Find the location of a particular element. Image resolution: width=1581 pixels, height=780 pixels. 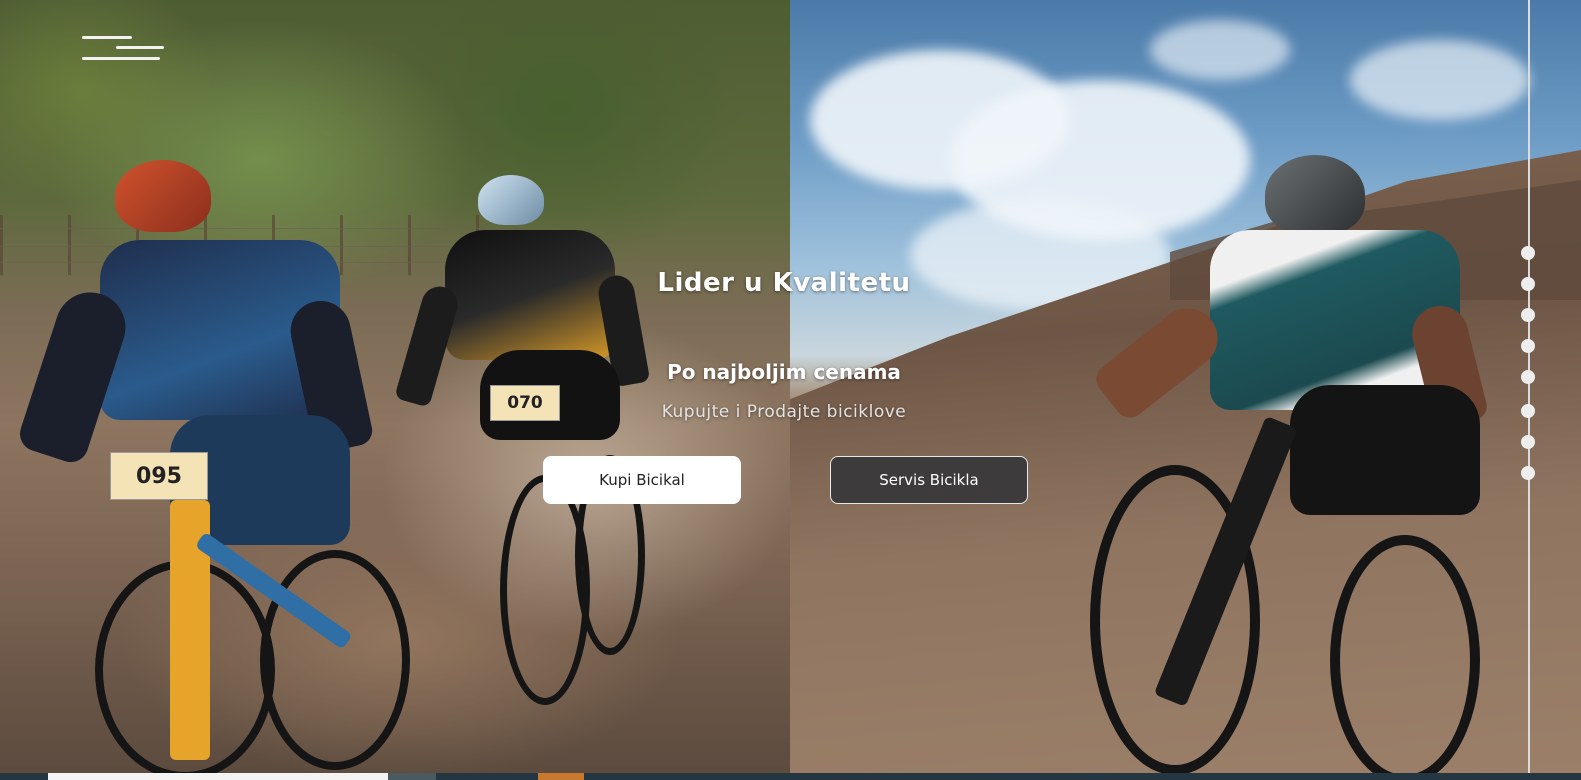

hamburger-menu-icon is located at coordinates (123, 49).